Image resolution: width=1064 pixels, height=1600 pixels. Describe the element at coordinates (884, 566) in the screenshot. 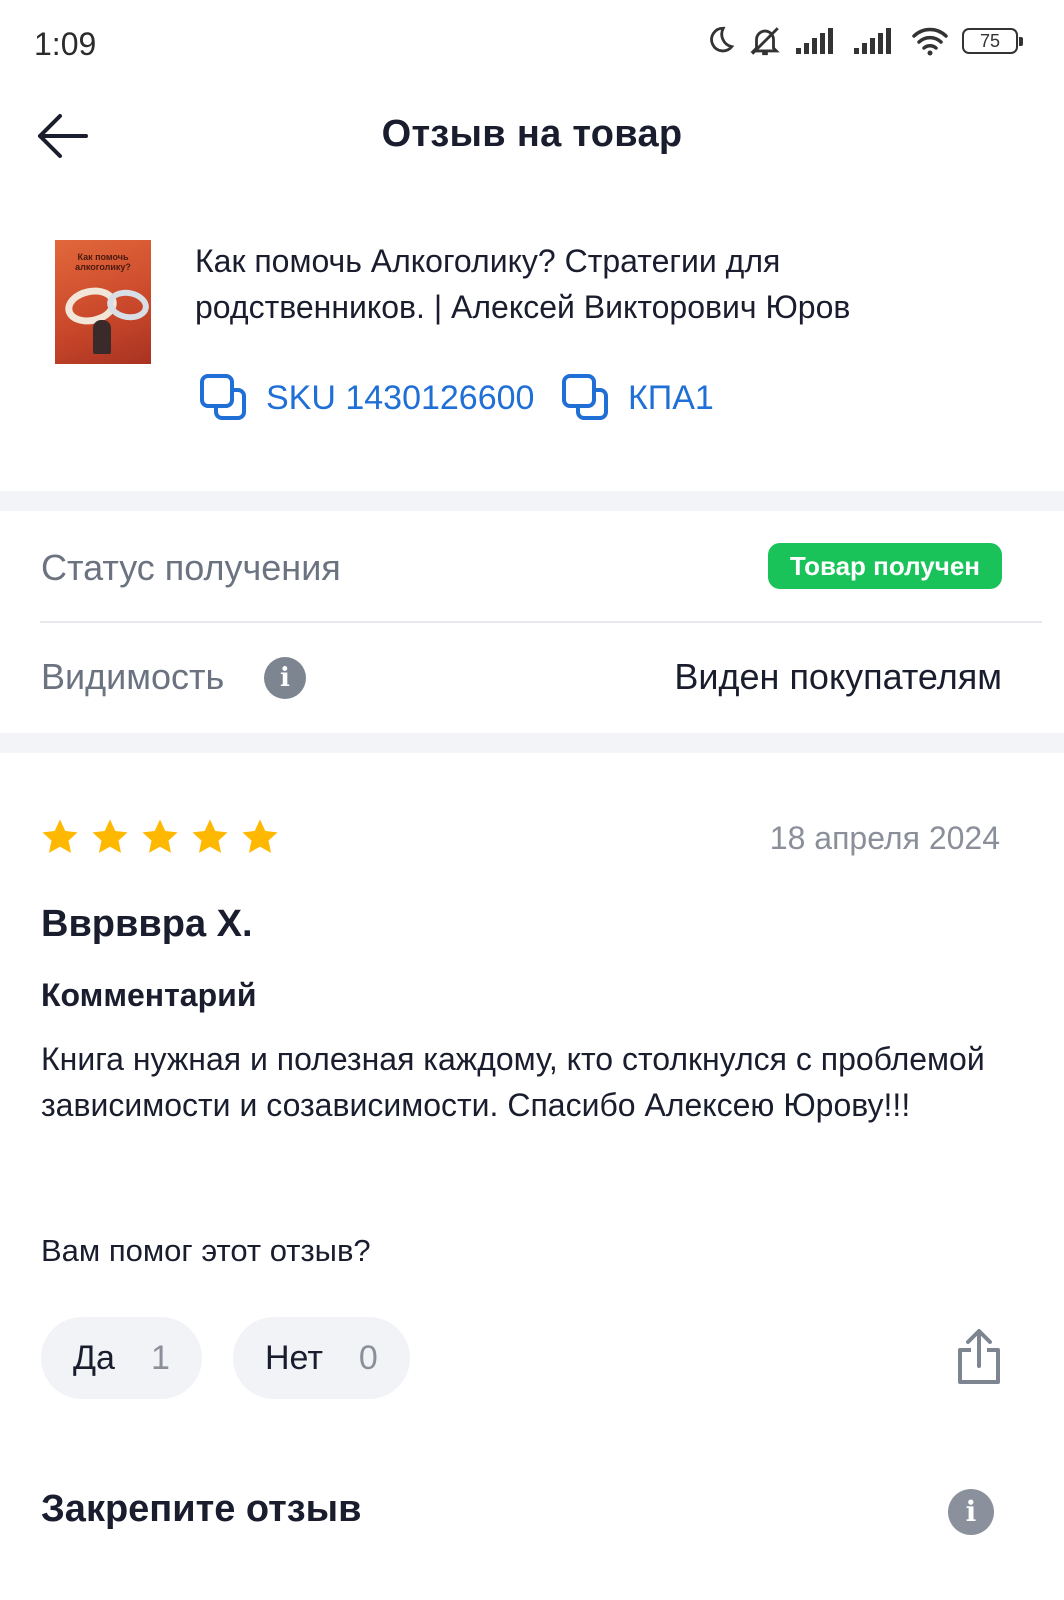

I see `status-badge: Товар получен` at that location.